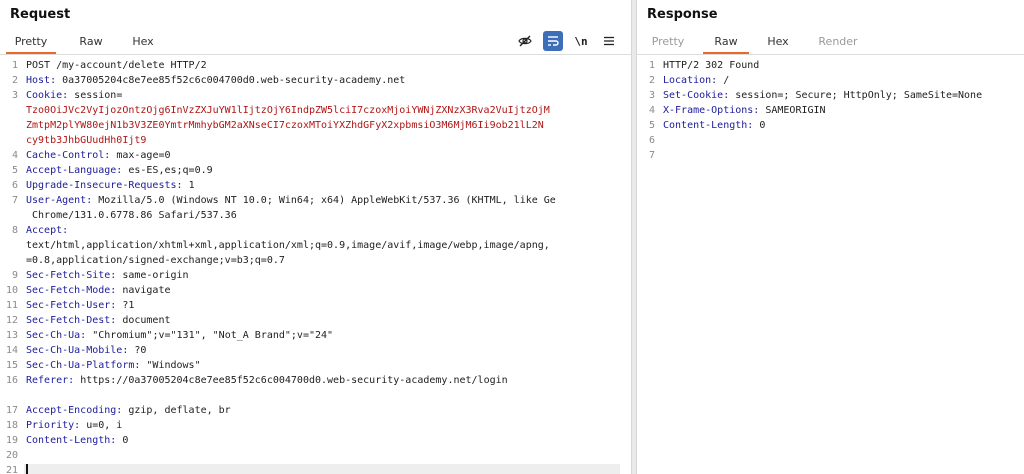 This screenshot has width=1024, height=474. What do you see at coordinates (47, 95) in the screenshot?
I see `header-name: Cookie:` at bounding box center [47, 95].